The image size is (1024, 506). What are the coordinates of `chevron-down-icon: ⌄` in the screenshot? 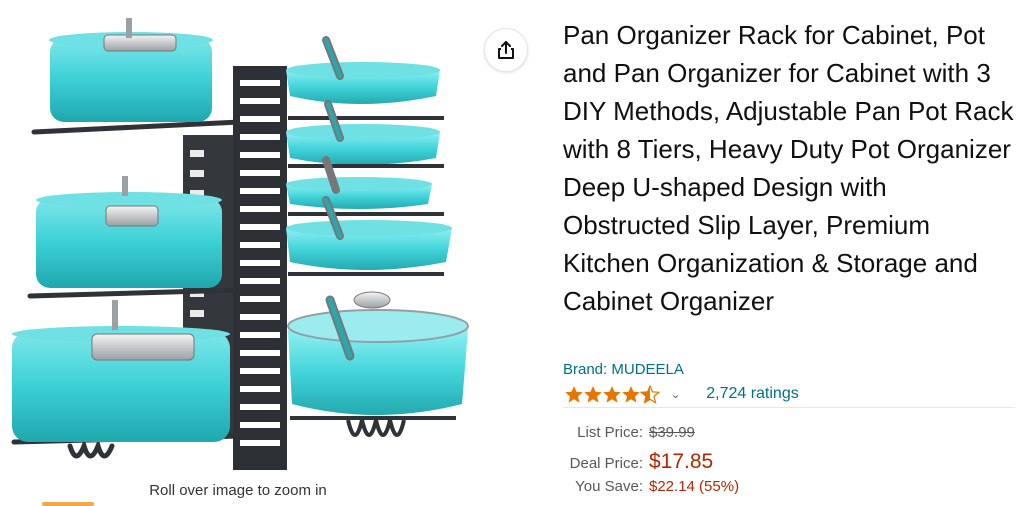 It's located at (675, 394).